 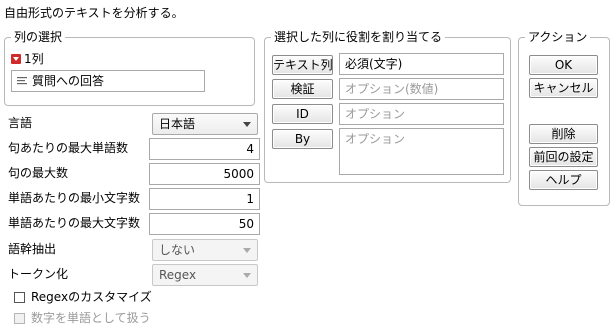 I want to click on max-chars-per-word-input: 50, so click(x=204, y=224).